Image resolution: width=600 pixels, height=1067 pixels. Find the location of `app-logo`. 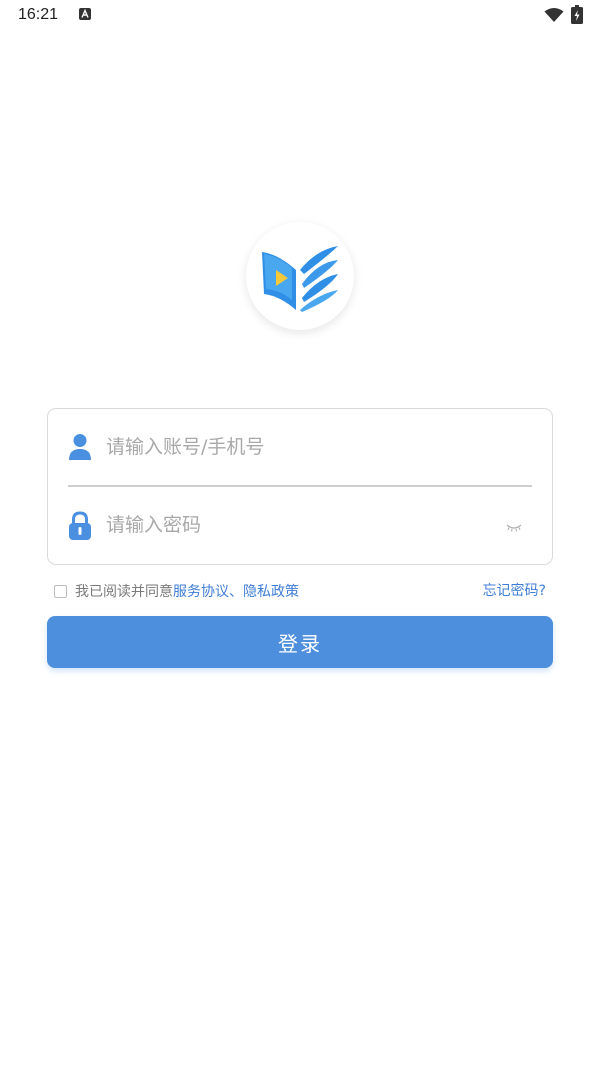

app-logo is located at coordinates (300, 276).